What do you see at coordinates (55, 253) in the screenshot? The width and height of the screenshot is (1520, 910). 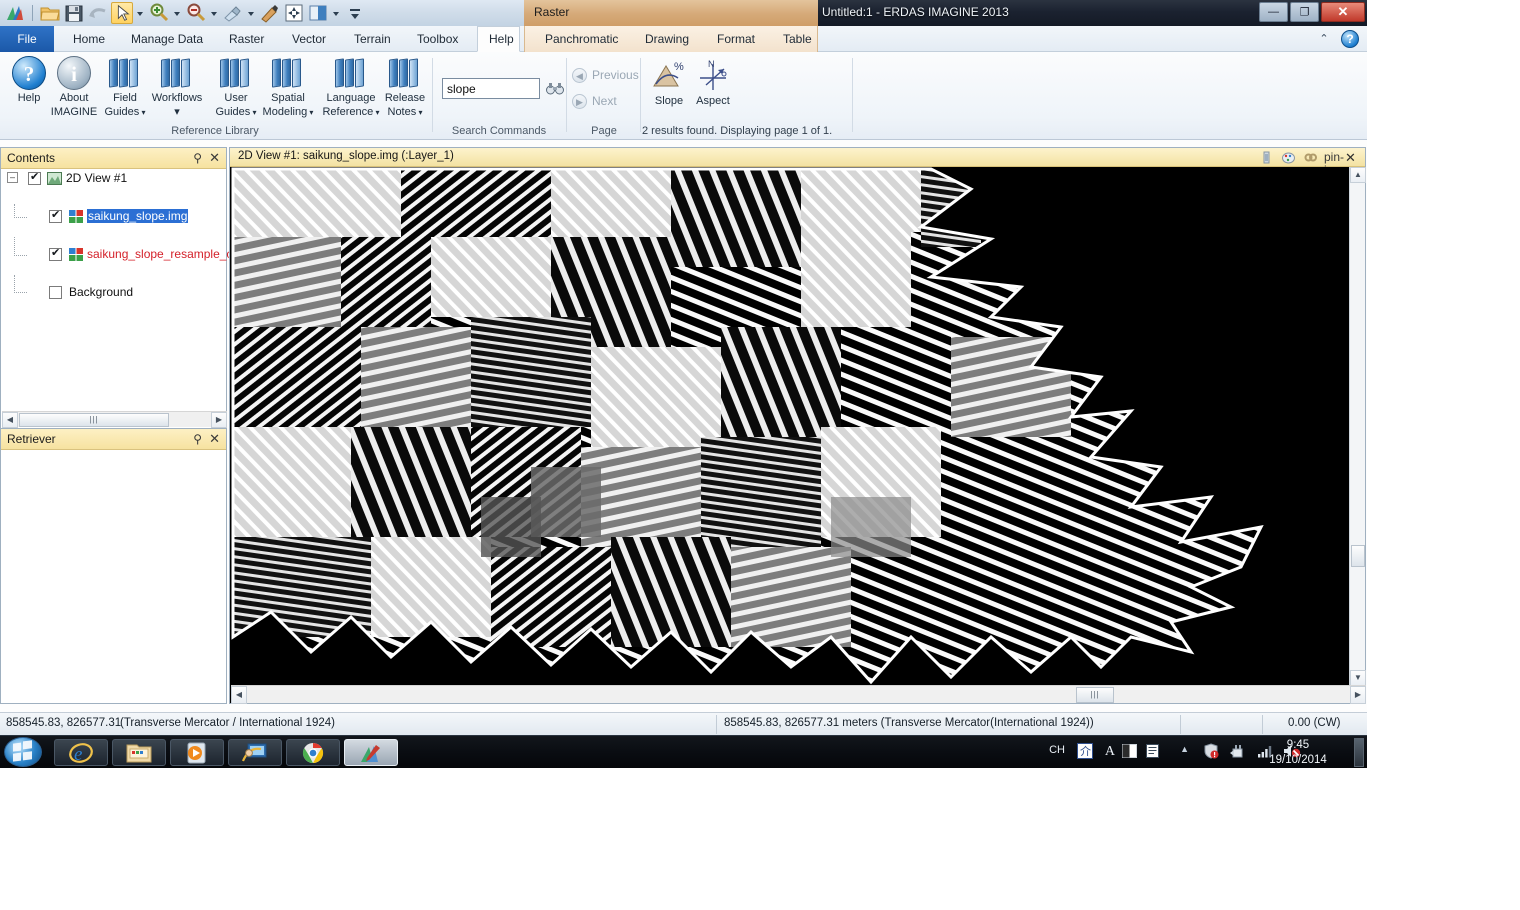 I see `layer-checkbox-saikung-slope-resample` at bounding box center [55, 253].